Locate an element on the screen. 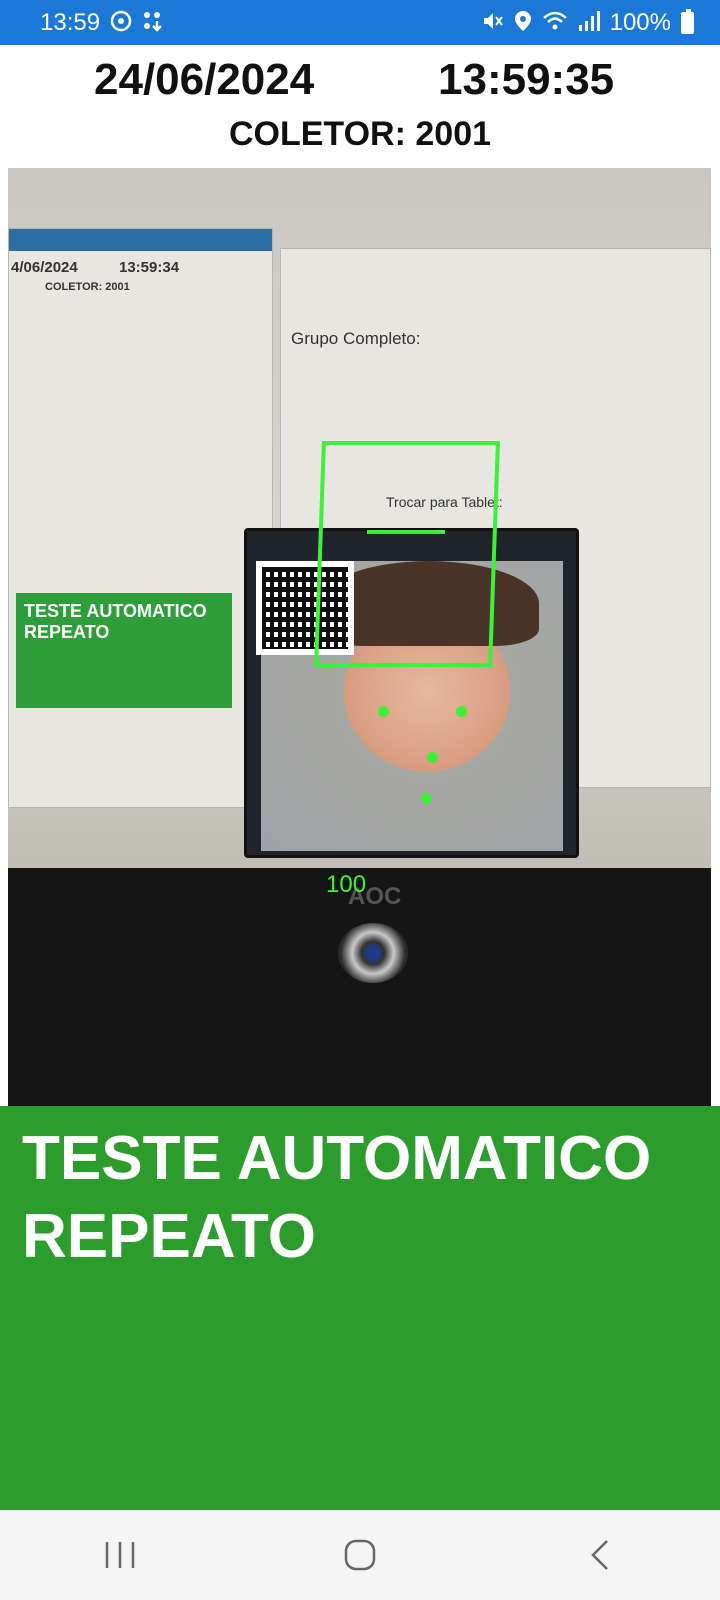 This screenshot has height=1600, width=720. signal-icon is located at coordinates (589, 23).